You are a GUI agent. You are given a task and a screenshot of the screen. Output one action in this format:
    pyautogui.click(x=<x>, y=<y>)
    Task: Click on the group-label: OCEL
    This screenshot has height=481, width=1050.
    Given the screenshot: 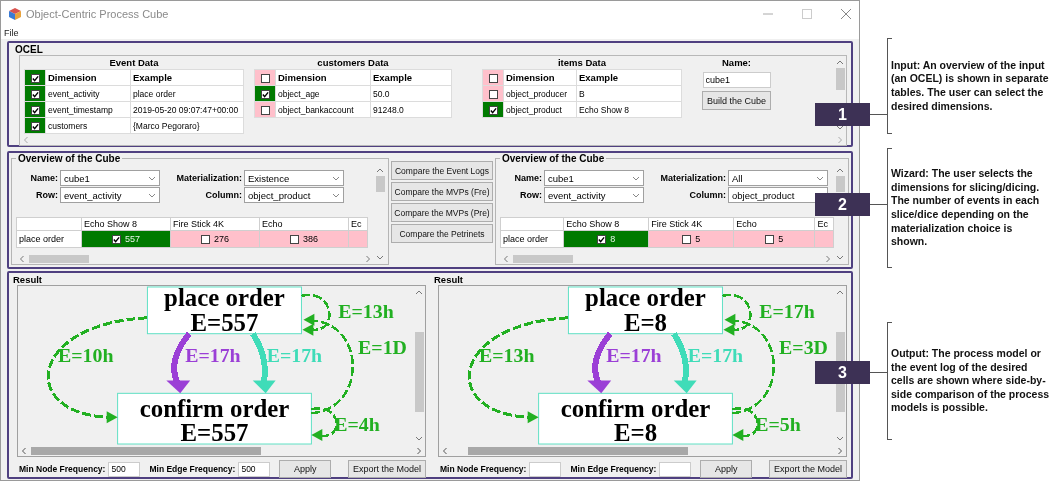 What is the action you would take?
    pyautogui.click(x=29, y=49)
    